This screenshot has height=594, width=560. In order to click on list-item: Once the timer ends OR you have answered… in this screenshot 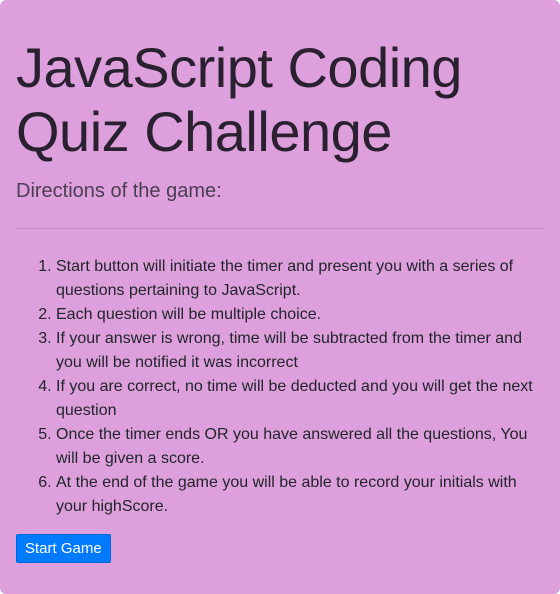, I will do `click(296, 447)`.